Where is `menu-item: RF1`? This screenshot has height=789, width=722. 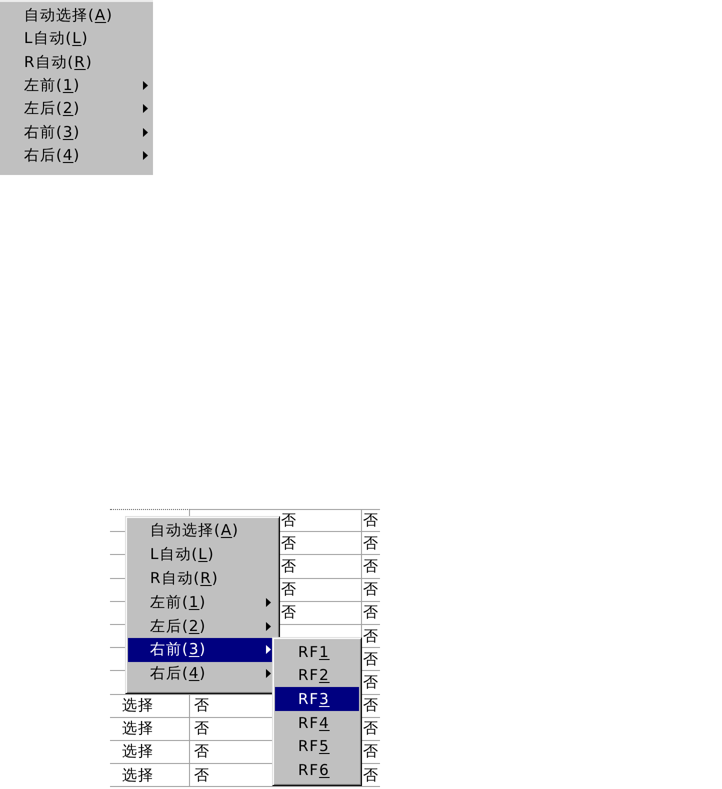 menu-item: RF1 is located at coordinates (317, 652).